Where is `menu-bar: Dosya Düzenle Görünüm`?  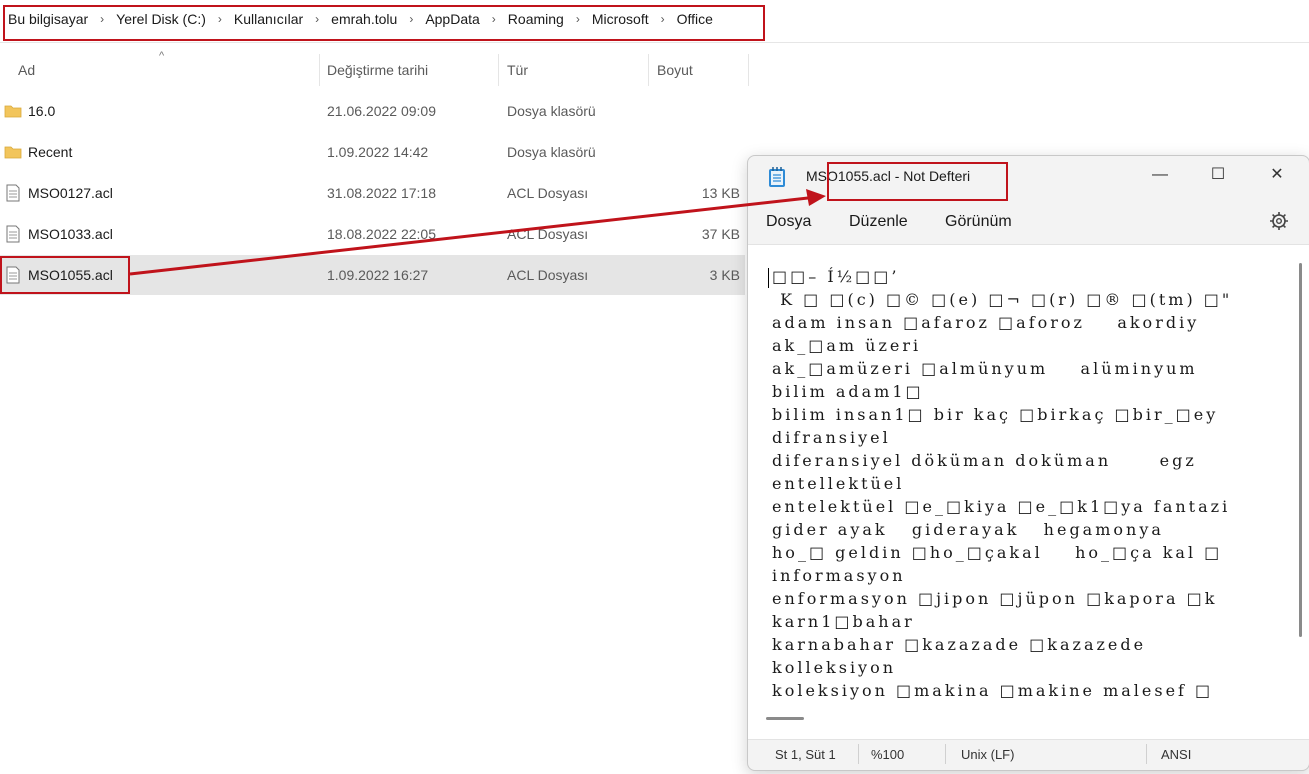 menu-bar: Dosya Düzenle Görünüm is located at coordinates (1028, 224).